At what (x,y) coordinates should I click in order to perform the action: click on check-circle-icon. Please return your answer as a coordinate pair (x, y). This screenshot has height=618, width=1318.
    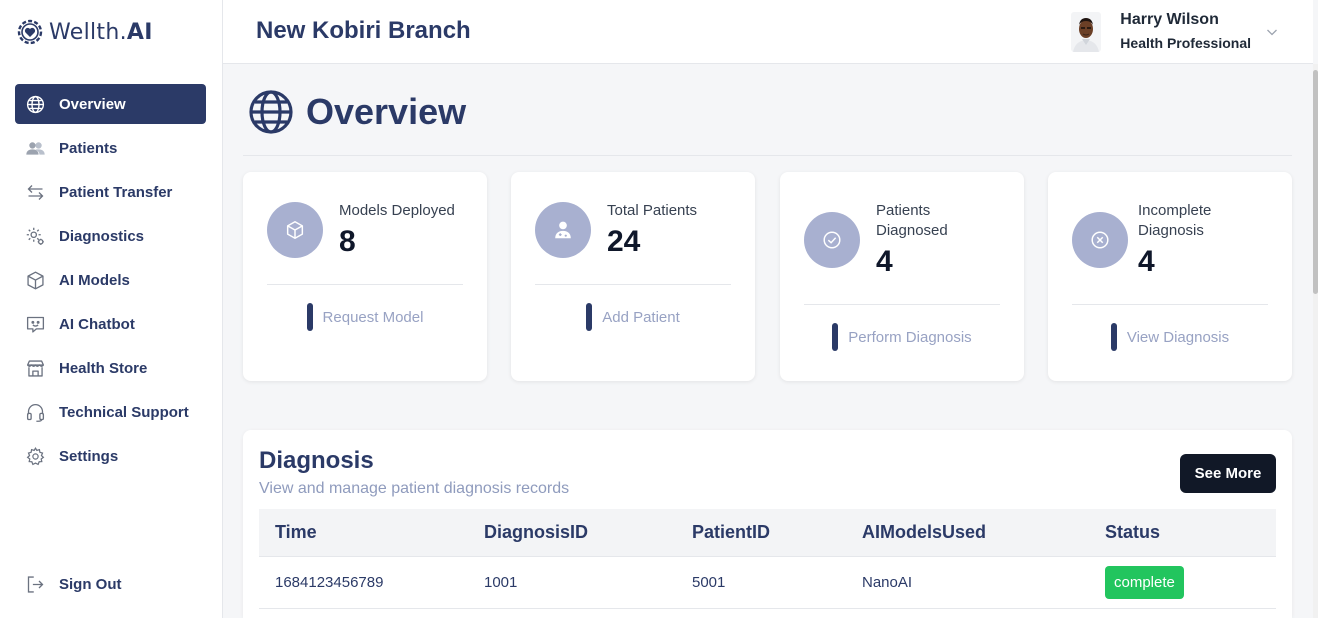
    Looking at the image, I should click on (832, 240).